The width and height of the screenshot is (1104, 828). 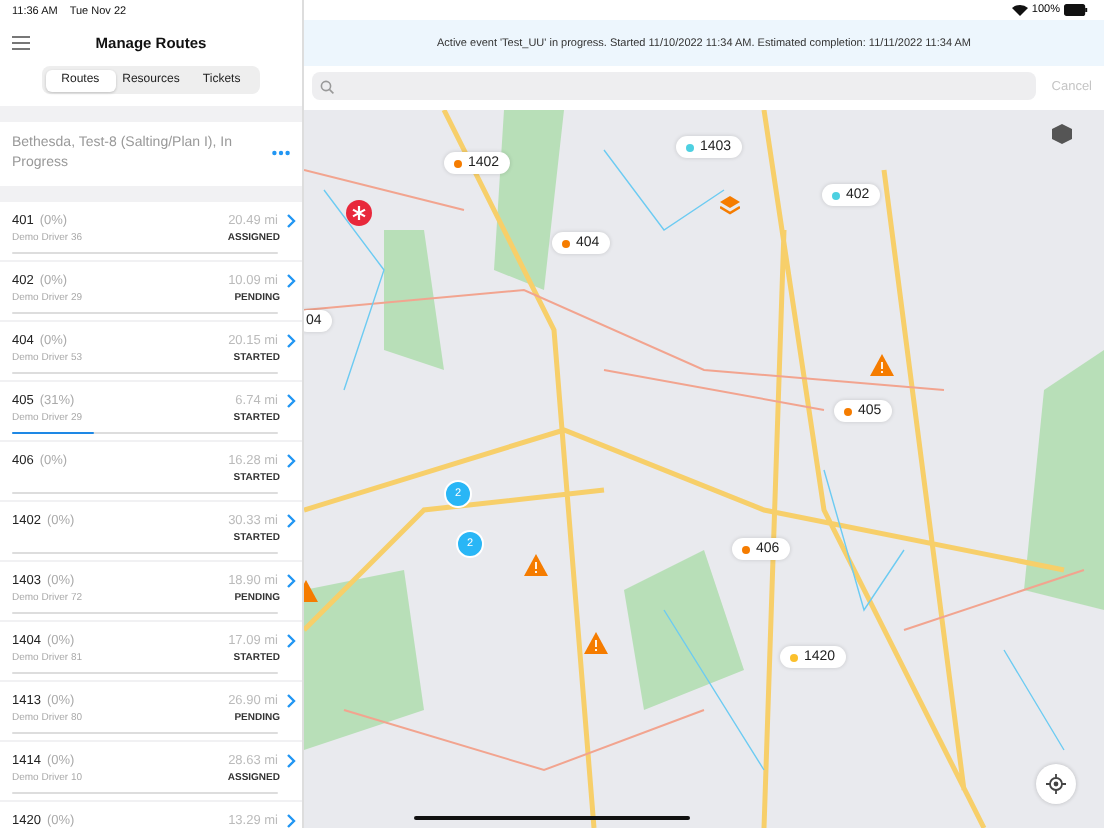 I want to click on menu-icon, so click(x=21, y=42).